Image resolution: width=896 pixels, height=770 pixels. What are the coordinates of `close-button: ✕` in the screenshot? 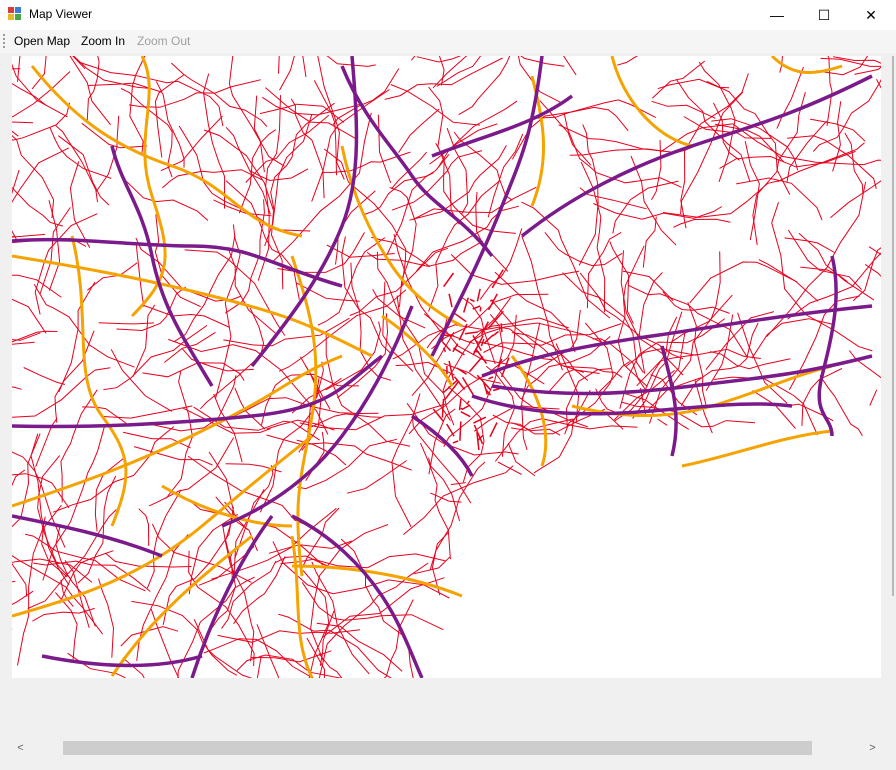 It's located at (871, 15).